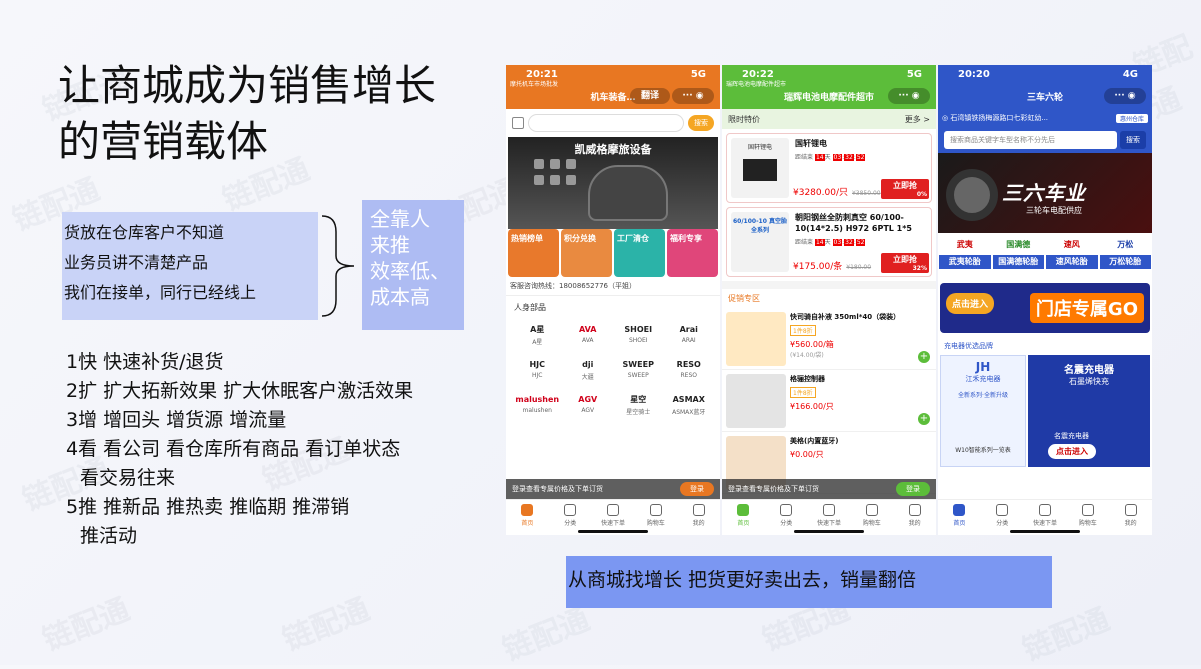 This screenshot has width=1201, height=669. I want to click on nav-bar: 瑞辉电池电摩配件超市 瑞辉电池电摩配件超市 ··· ◉, so click(829, 95).